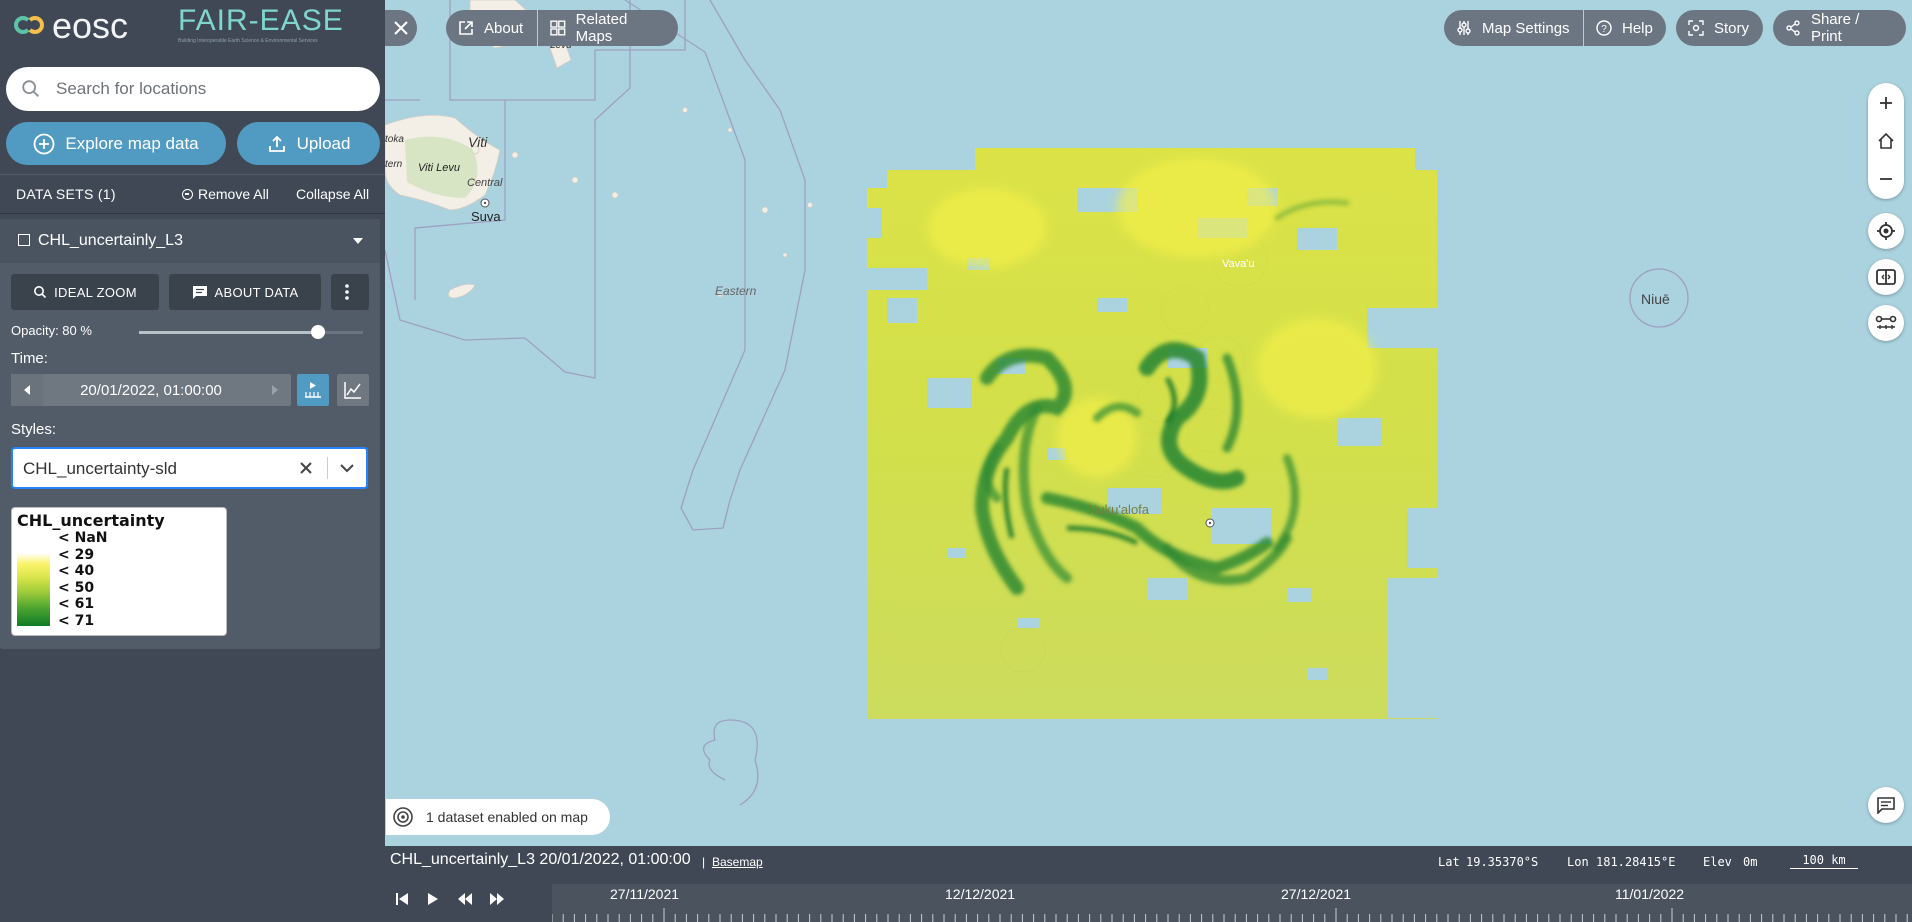  What do you see at coordinates (76, 588) in the screenshot?
I see `legend-item: < 50` at bounding box center [76, 588].